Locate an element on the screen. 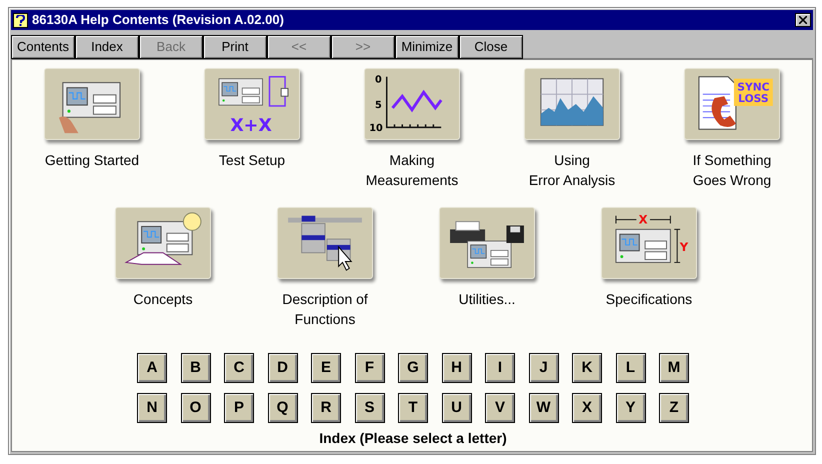  toolbar-button: Minimize is located at coordinates (427, 47).